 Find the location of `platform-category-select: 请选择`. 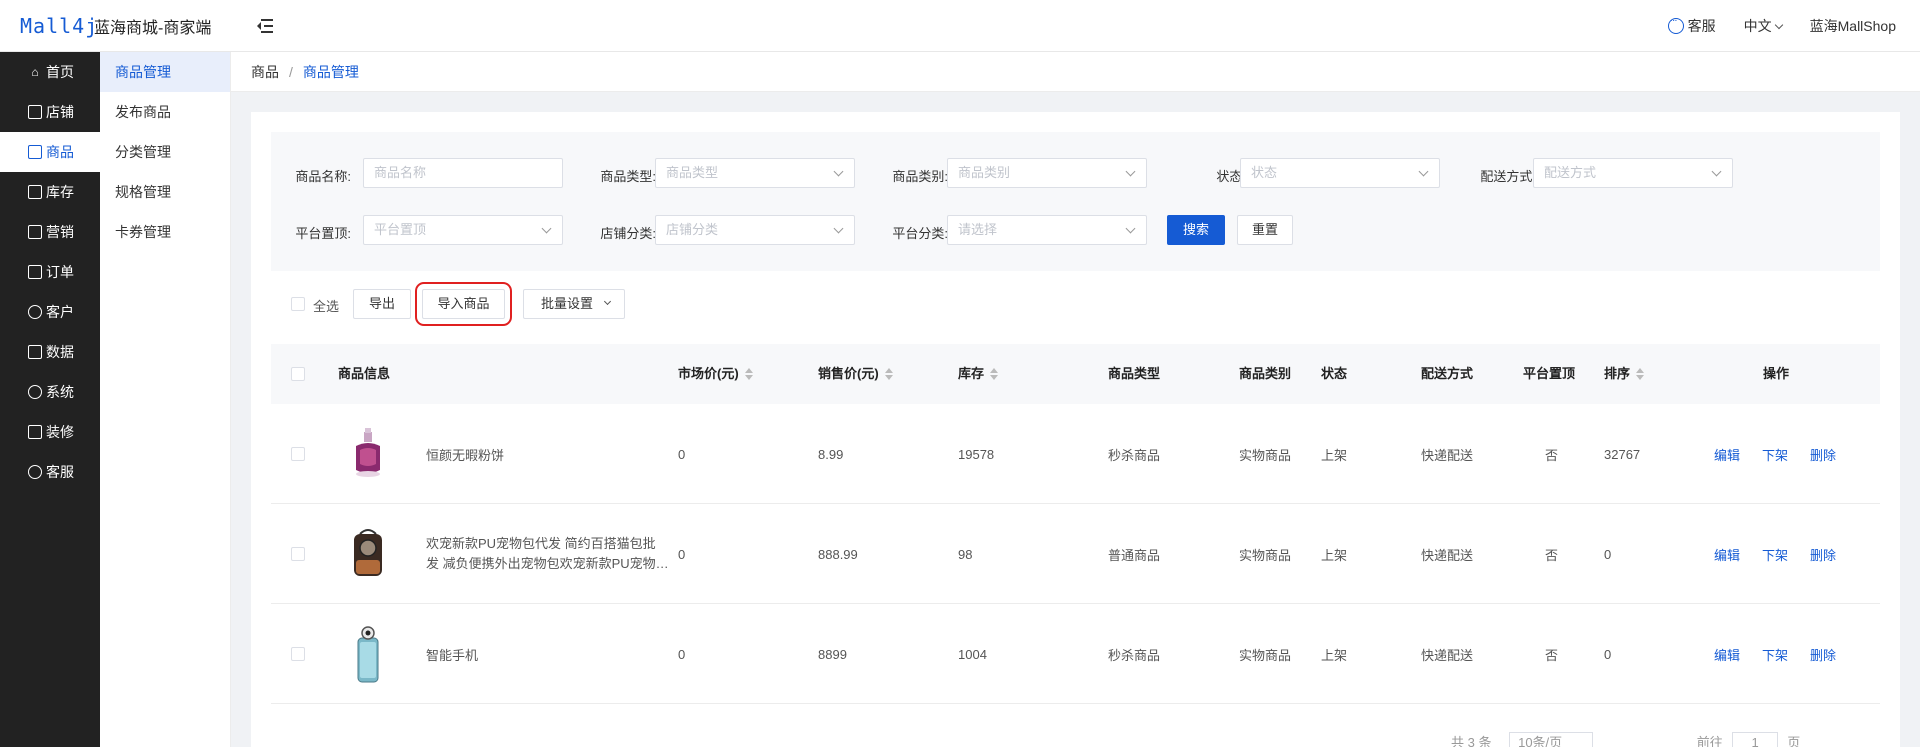

platform-category-select: 请选择 is located at coordinates (1047, 230).